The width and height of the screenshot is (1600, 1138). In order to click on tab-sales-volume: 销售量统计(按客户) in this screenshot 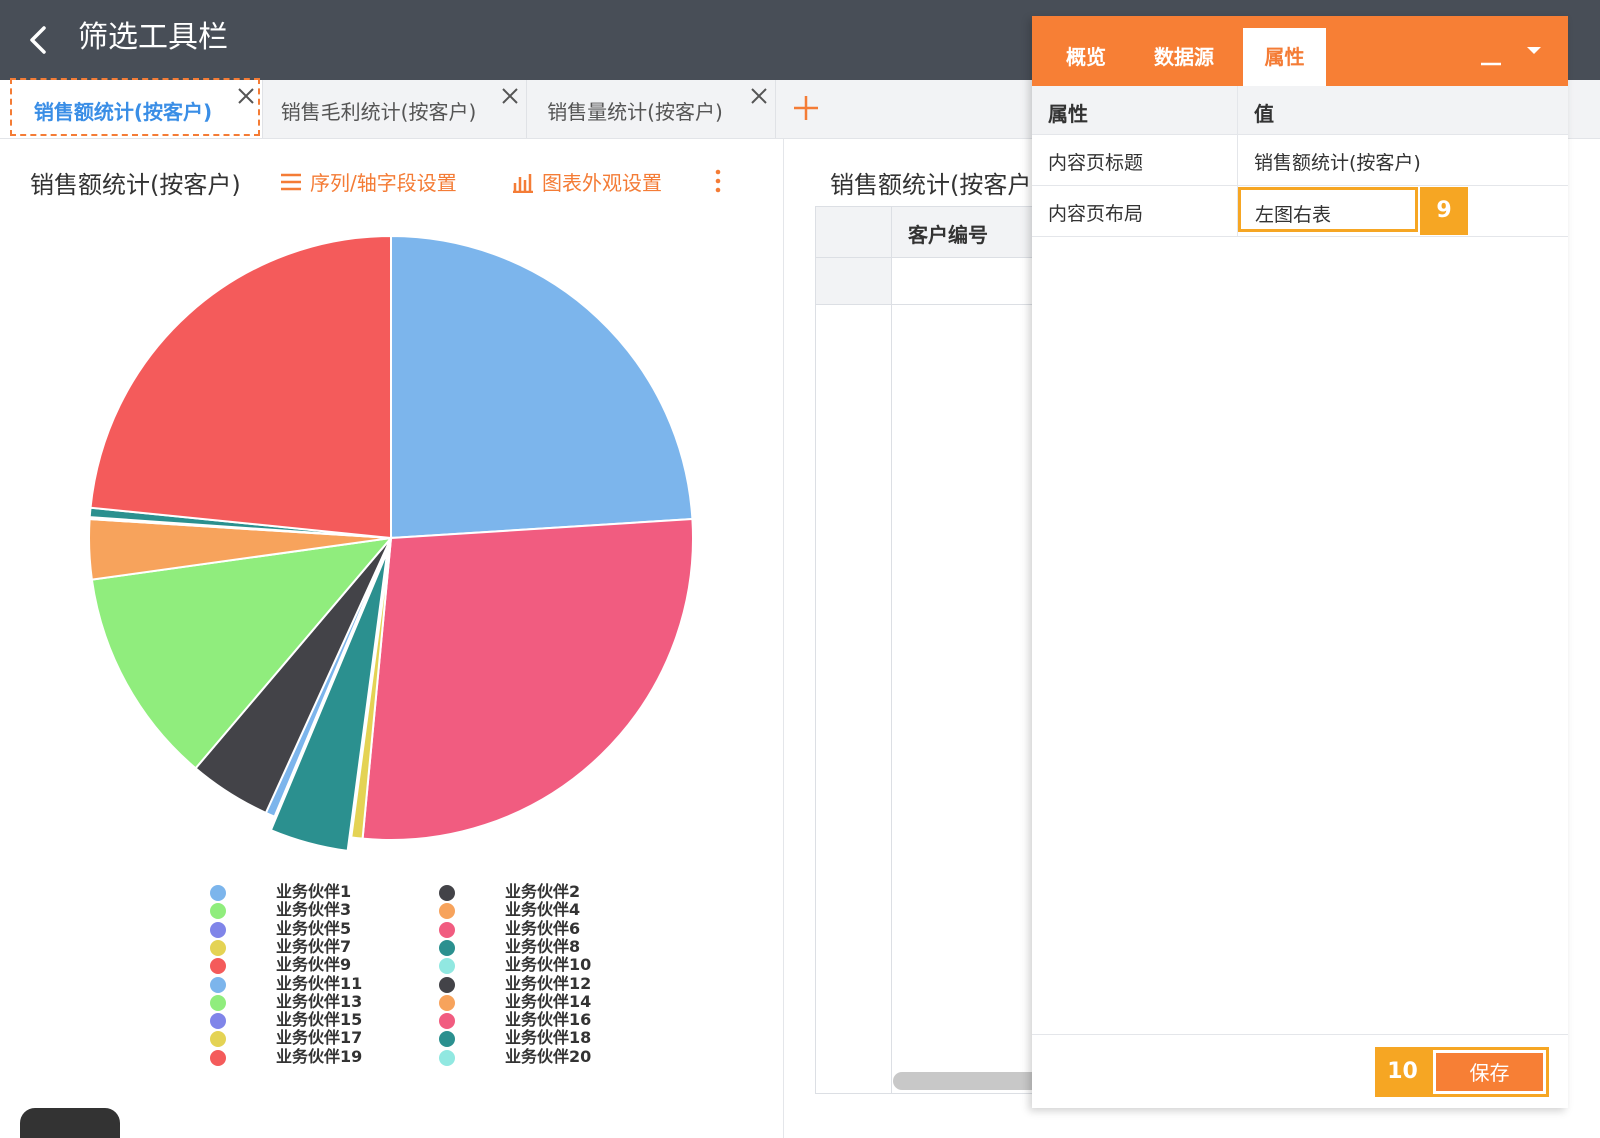, I will do `click(651, 109)`.